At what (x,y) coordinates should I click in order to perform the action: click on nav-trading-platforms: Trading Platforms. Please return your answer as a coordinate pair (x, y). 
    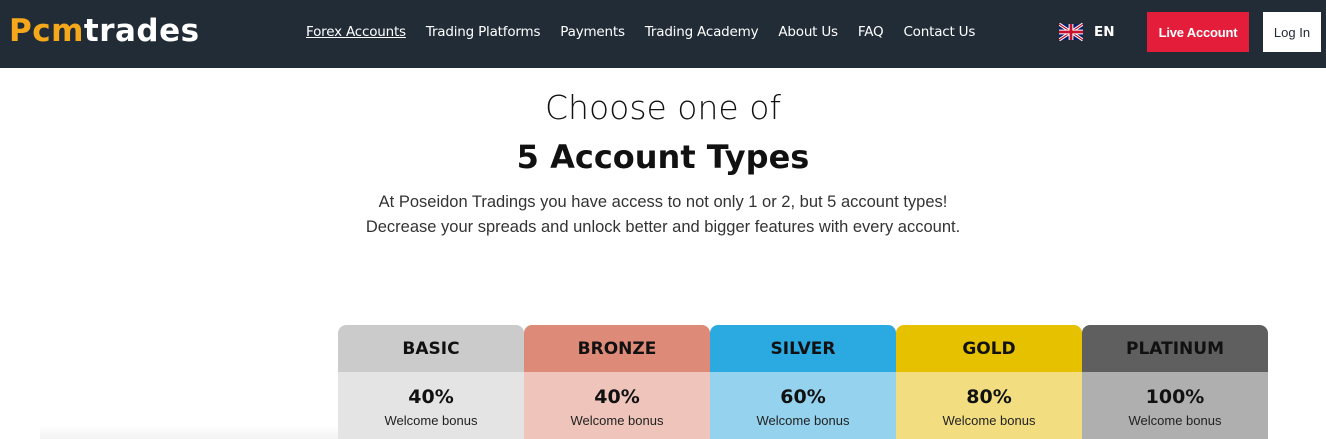
    Looking at the image, I should click on (483, 32).